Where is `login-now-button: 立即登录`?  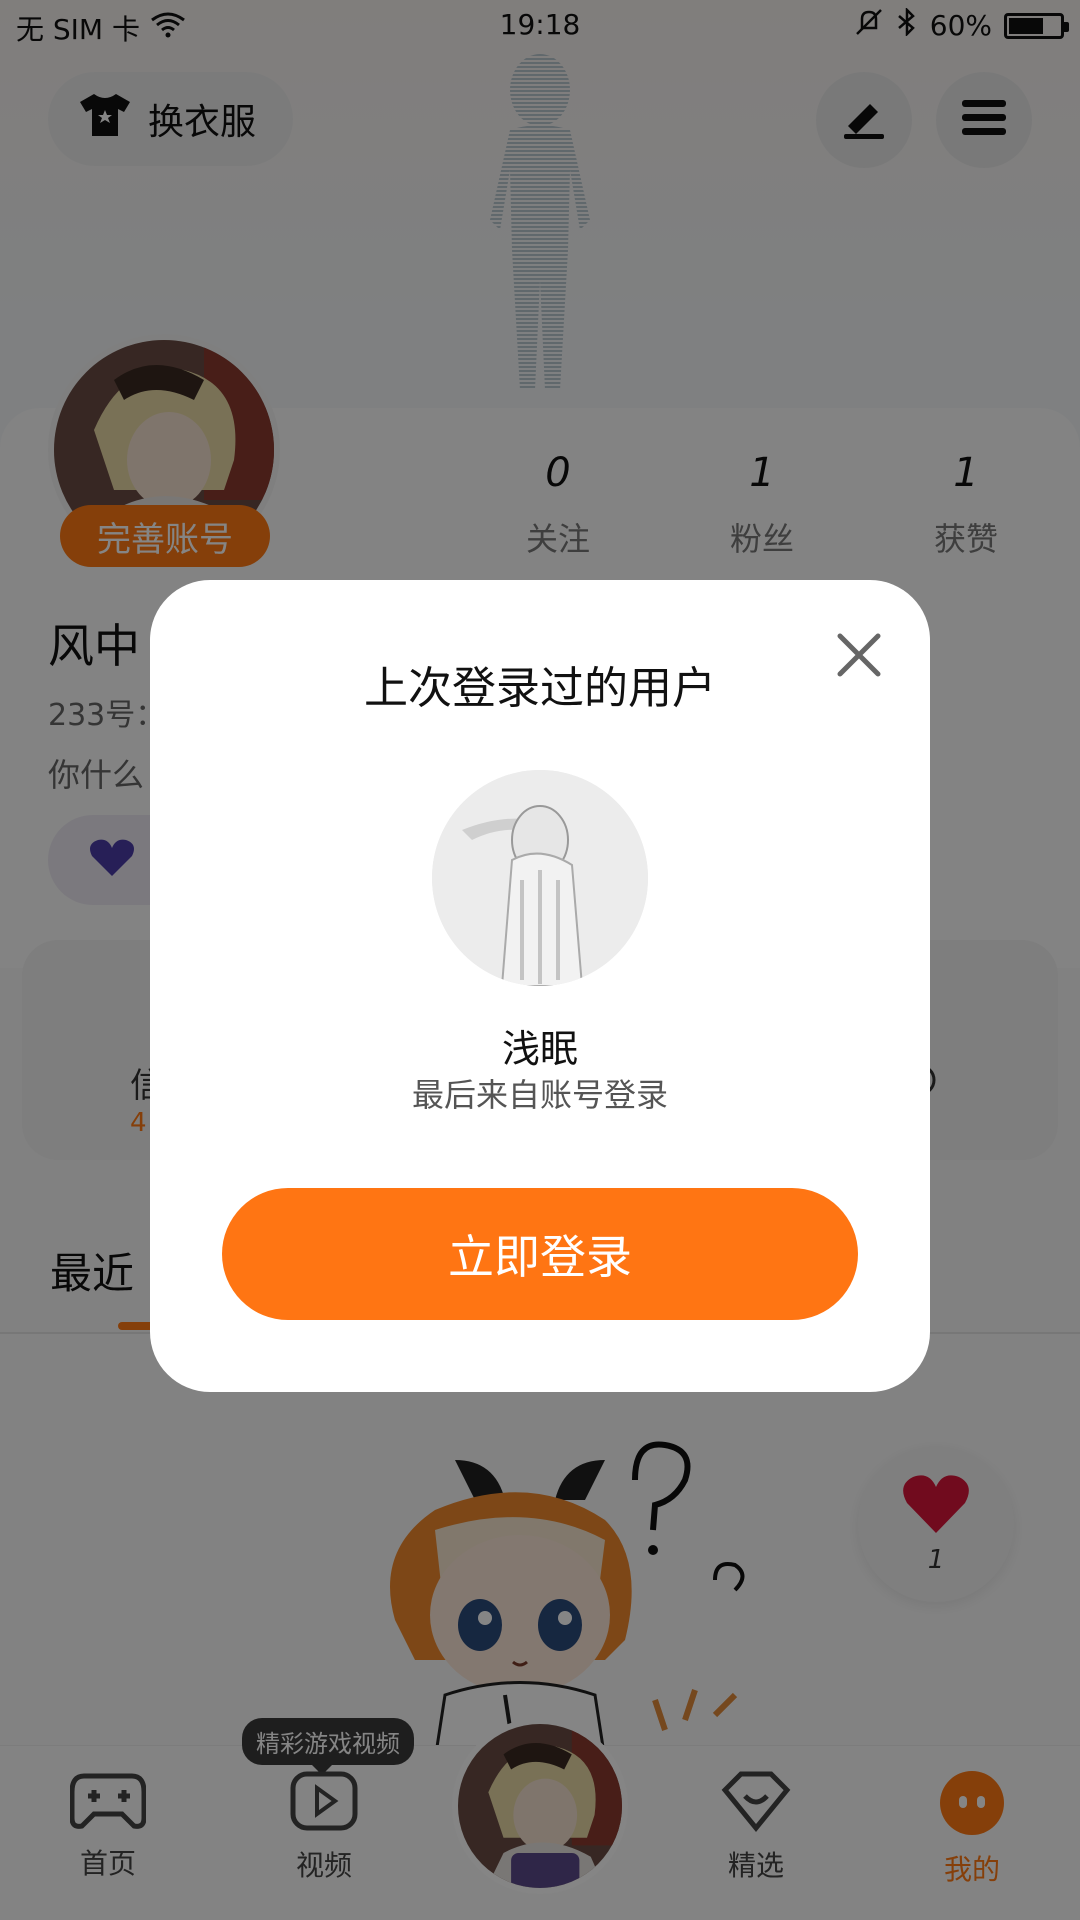 login-now-button: 立即登录 is located at coordinates (540, 1254).